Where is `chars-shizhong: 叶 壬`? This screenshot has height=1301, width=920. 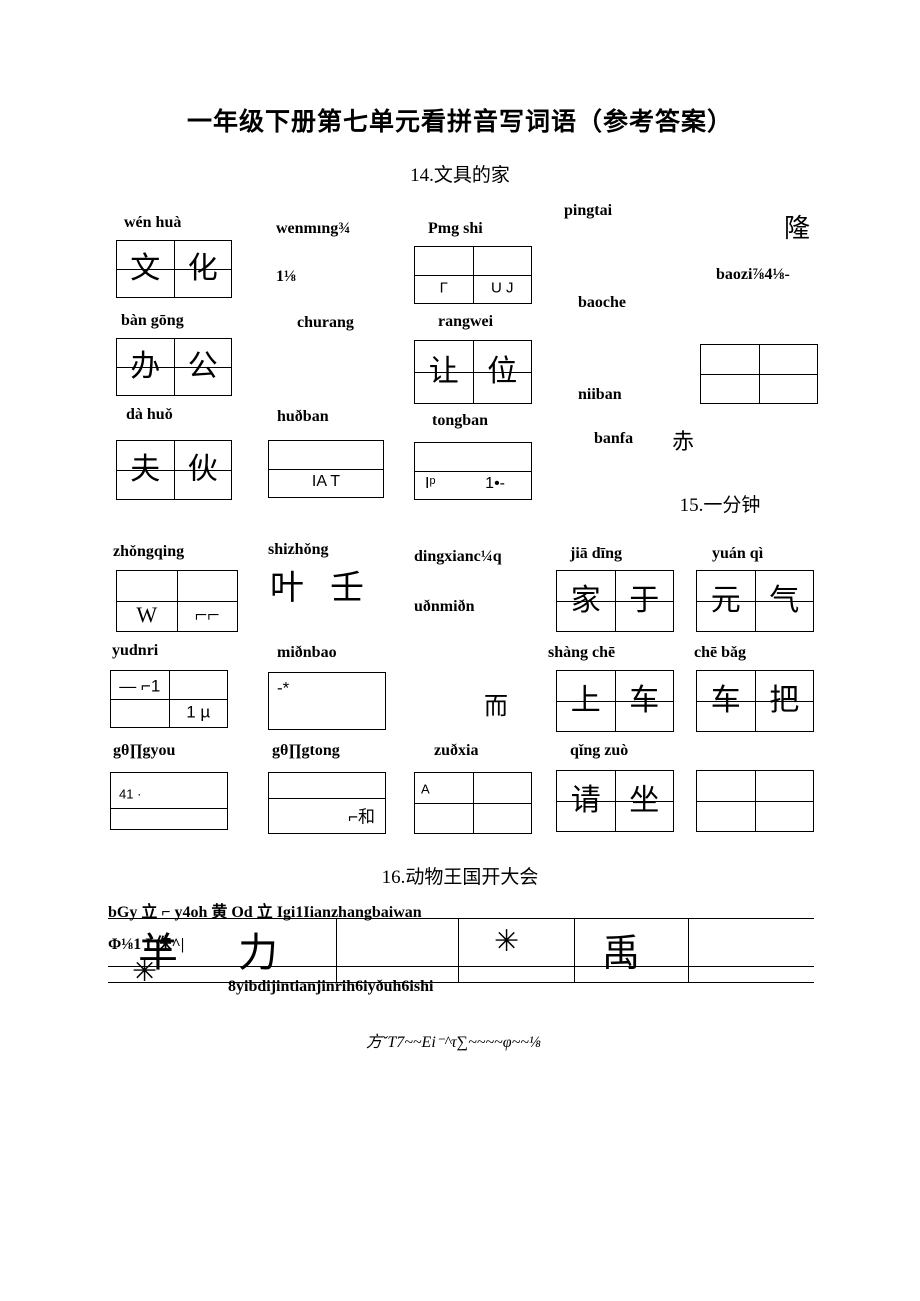
chars-shizhong: 叶 壬 is located at coordinates (328, 590).